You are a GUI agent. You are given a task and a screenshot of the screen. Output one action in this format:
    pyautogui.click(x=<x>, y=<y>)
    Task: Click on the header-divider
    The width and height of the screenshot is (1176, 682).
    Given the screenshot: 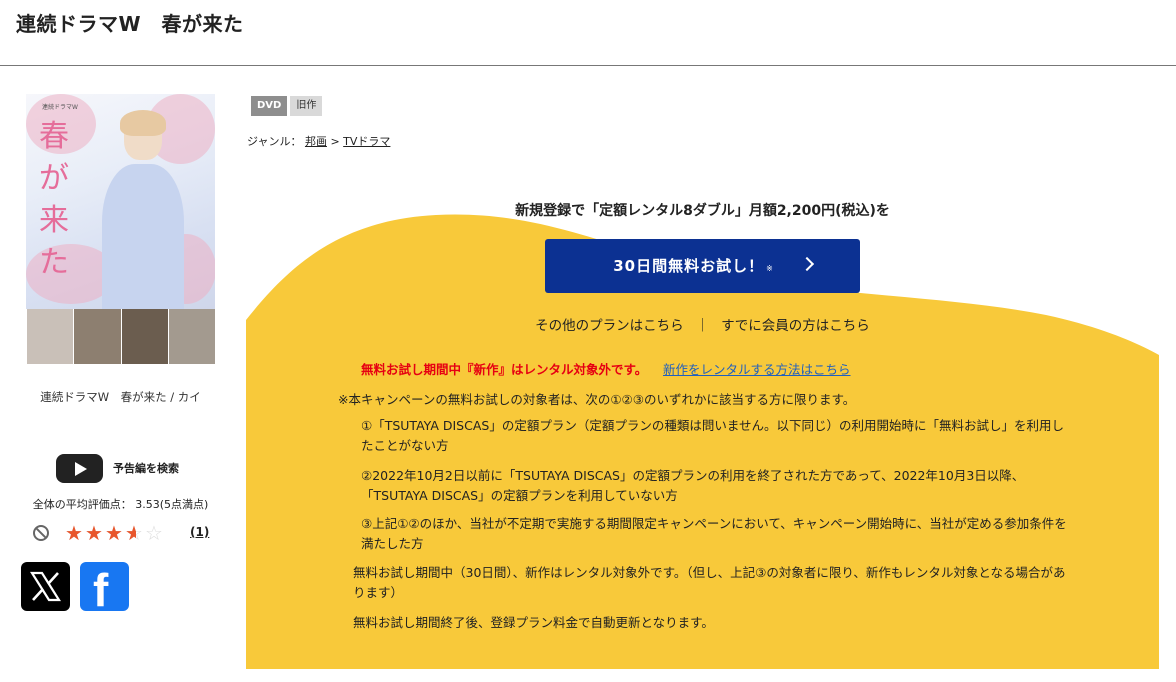 What is the action you would take?
    pyautogui.click(x=588, y=65)
    